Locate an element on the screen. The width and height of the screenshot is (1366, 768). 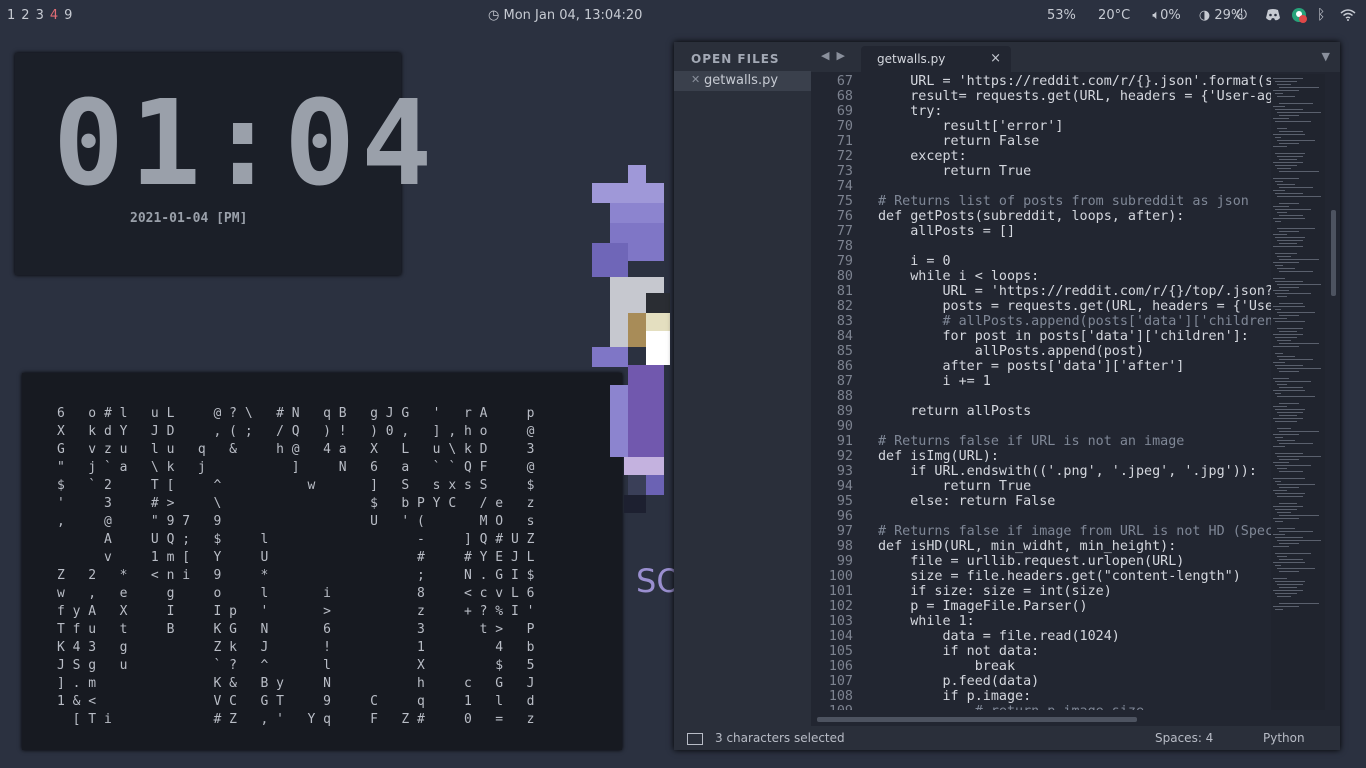
line-text: if p.image: is located at coordinates (955, 696).